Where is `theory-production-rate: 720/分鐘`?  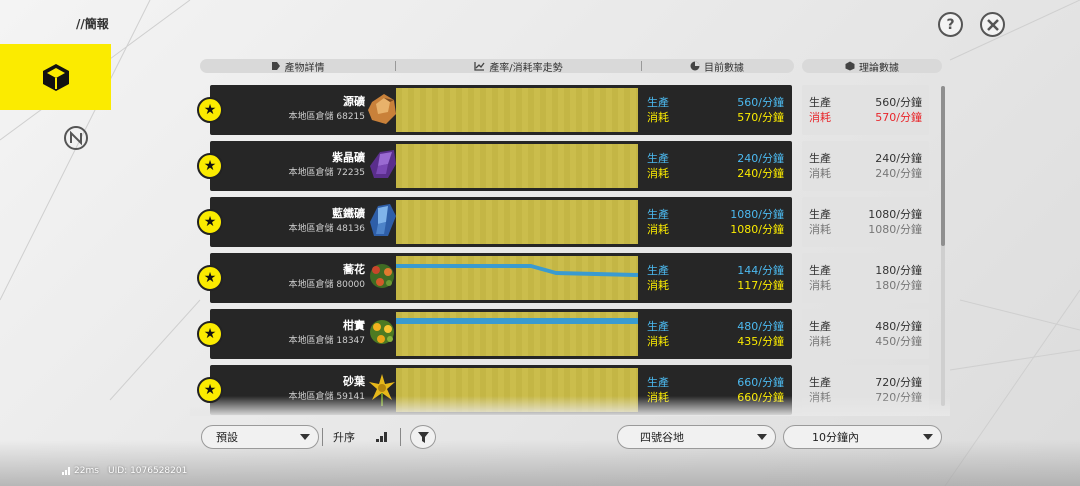 theory-production-rate: 720/分鐘 is located at coordinates (898, 382).